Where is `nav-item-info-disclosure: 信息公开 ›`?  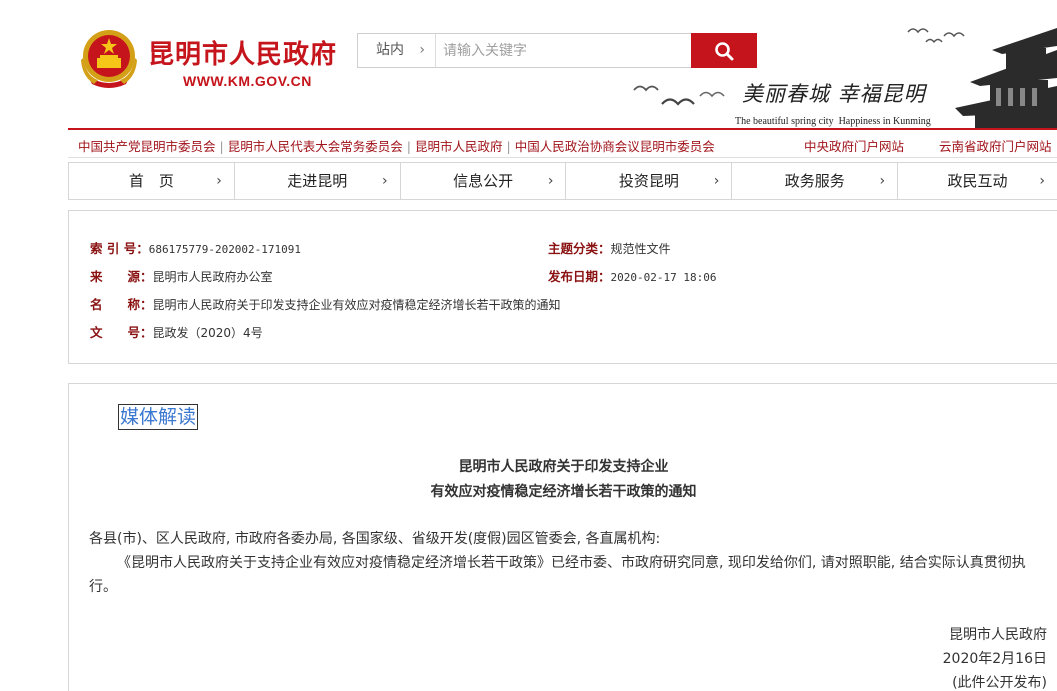 nav-item-info-disclosure: 信息公开 › is located at coordinates (484, 181).